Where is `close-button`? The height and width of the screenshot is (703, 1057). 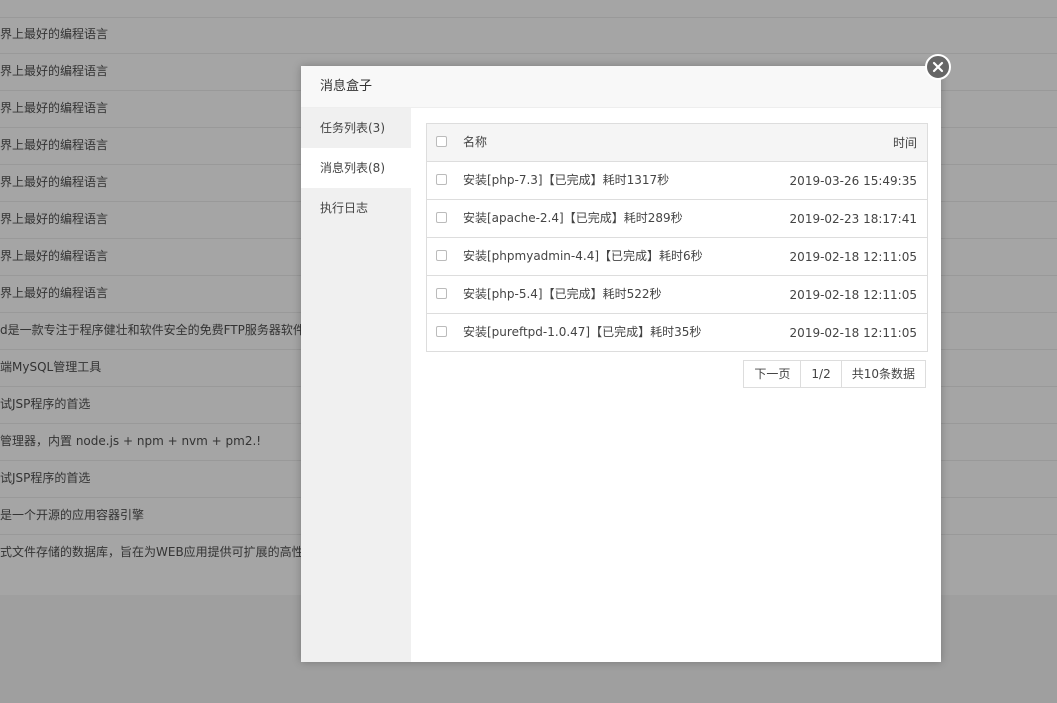
close-button is located at coordinates (938, 67).